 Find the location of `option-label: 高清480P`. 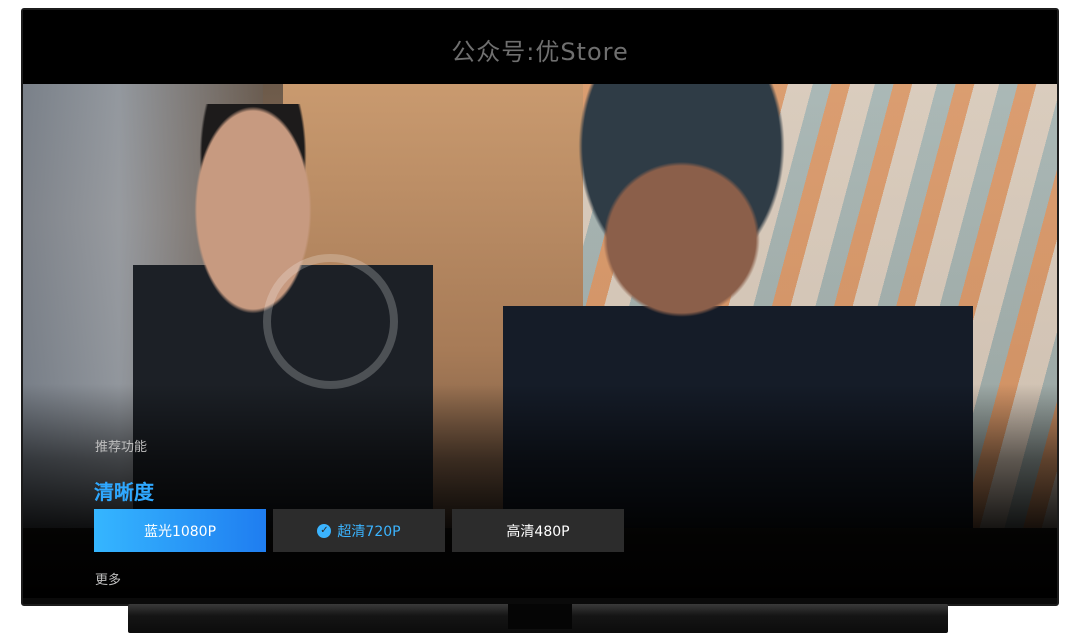

option-label: 高清480P is located at coordinates (538, 531).